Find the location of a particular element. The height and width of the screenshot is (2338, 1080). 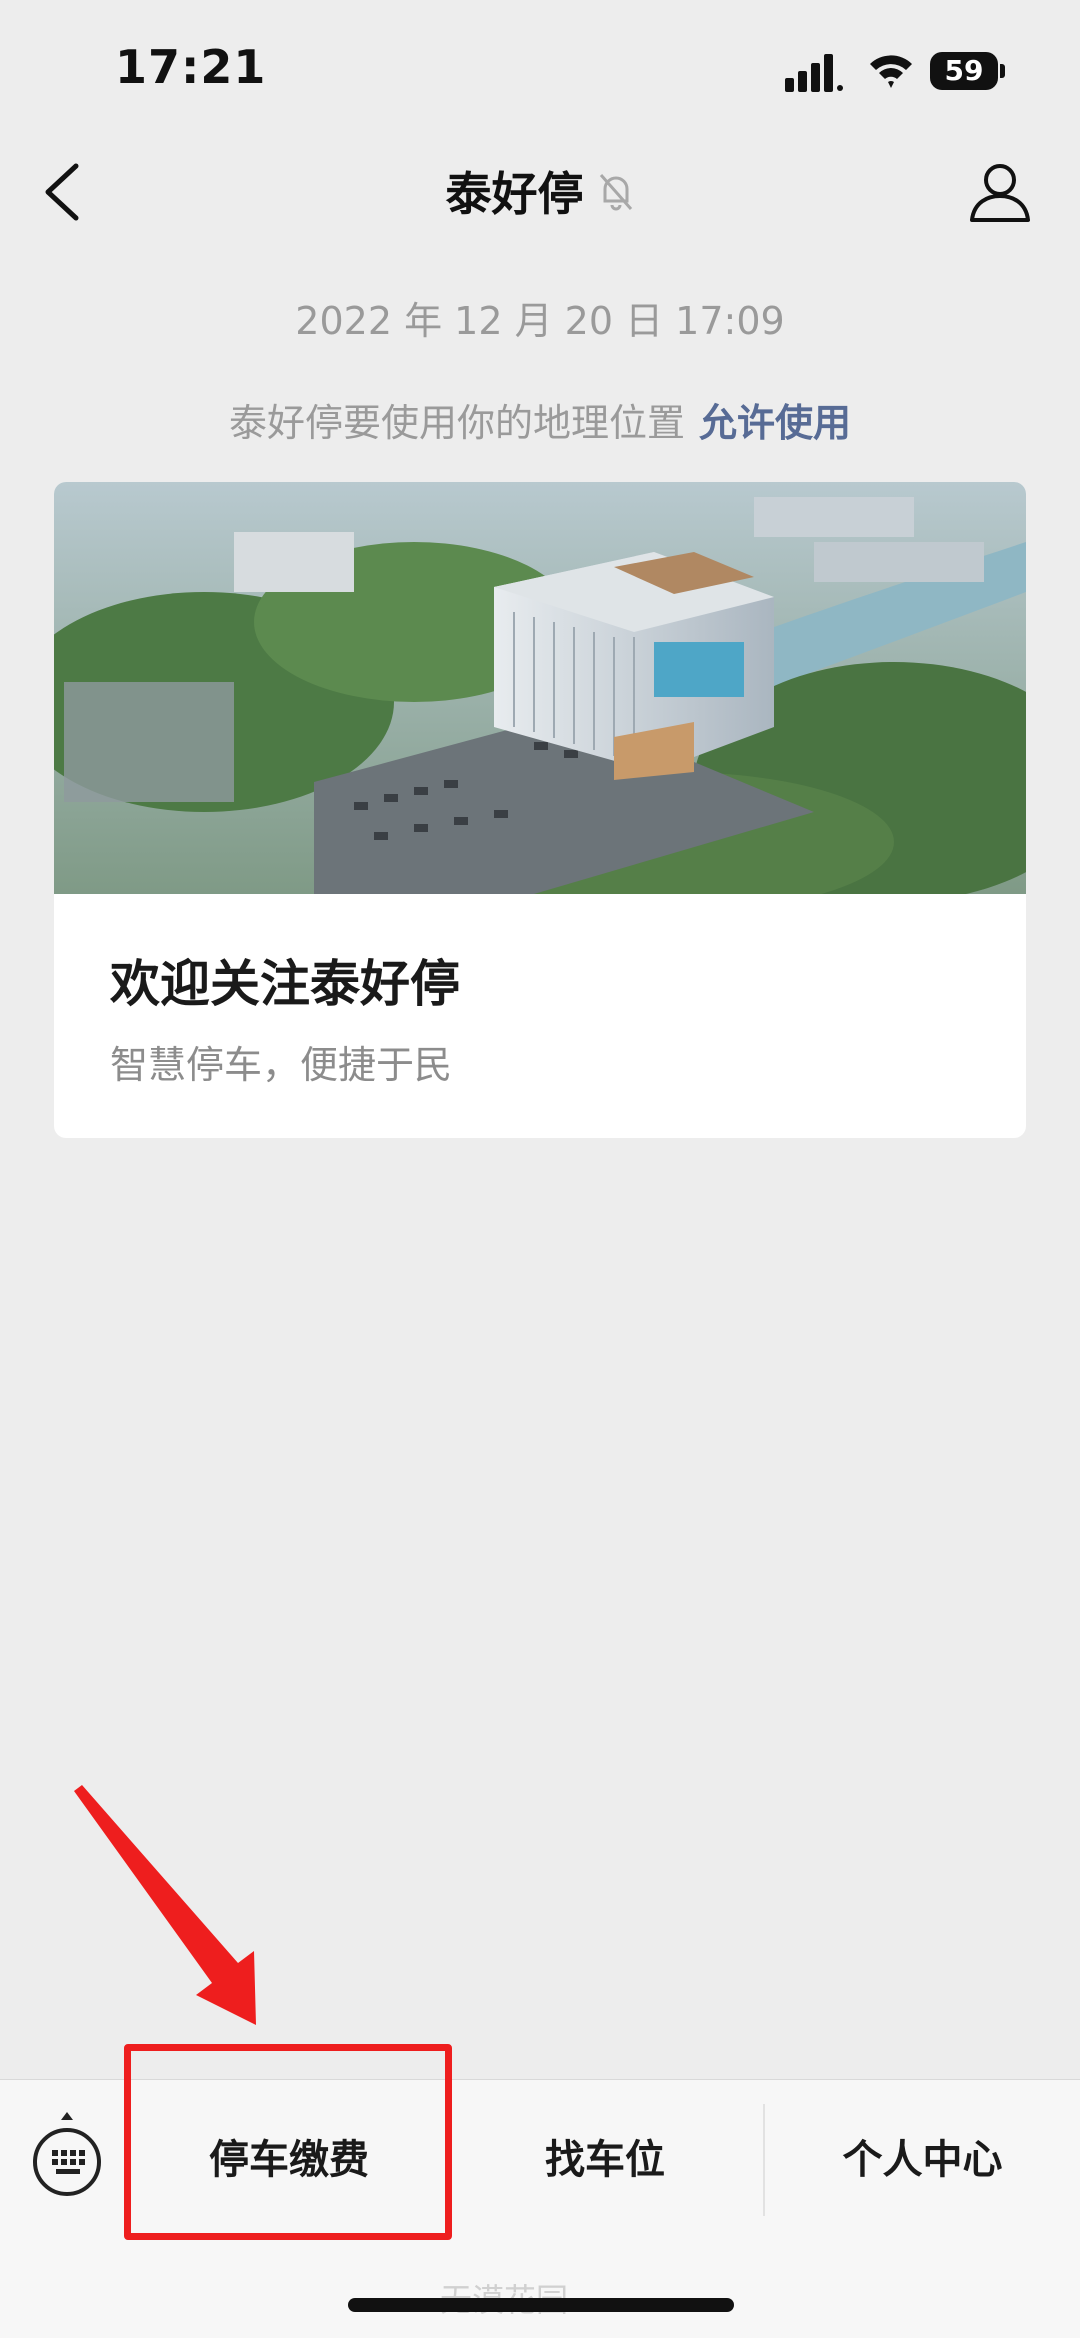

battery-level: 59 is located at coordinates (964, 71).